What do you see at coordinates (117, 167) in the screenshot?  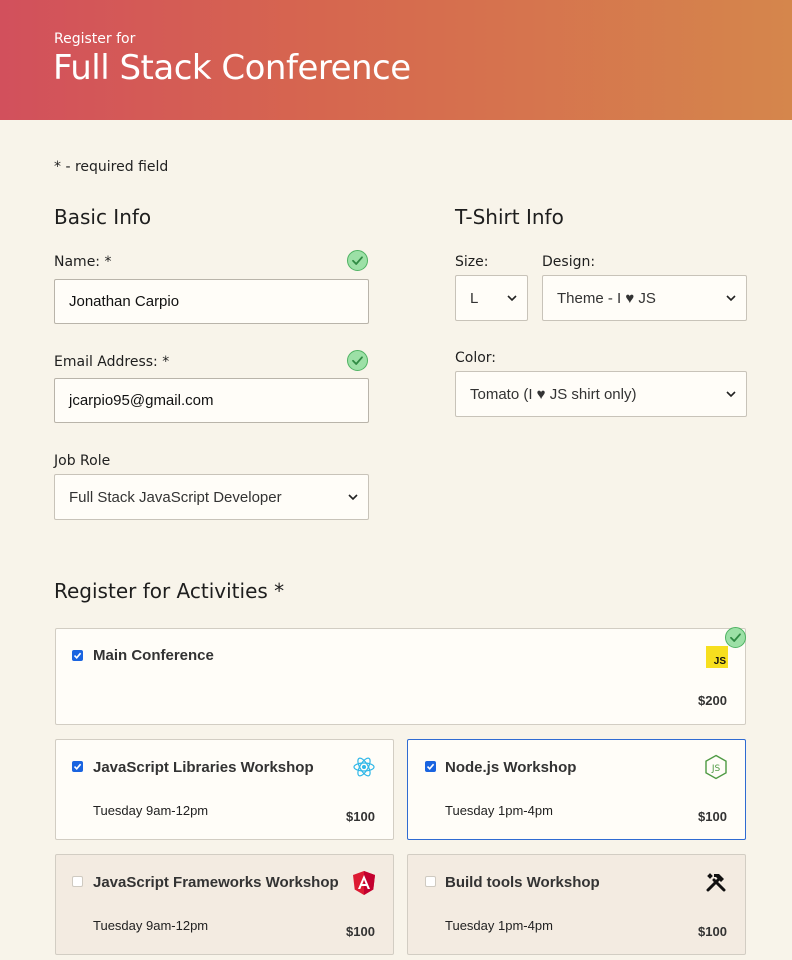 I see `required-note-text: - required field` at bounding box center [117, 167].